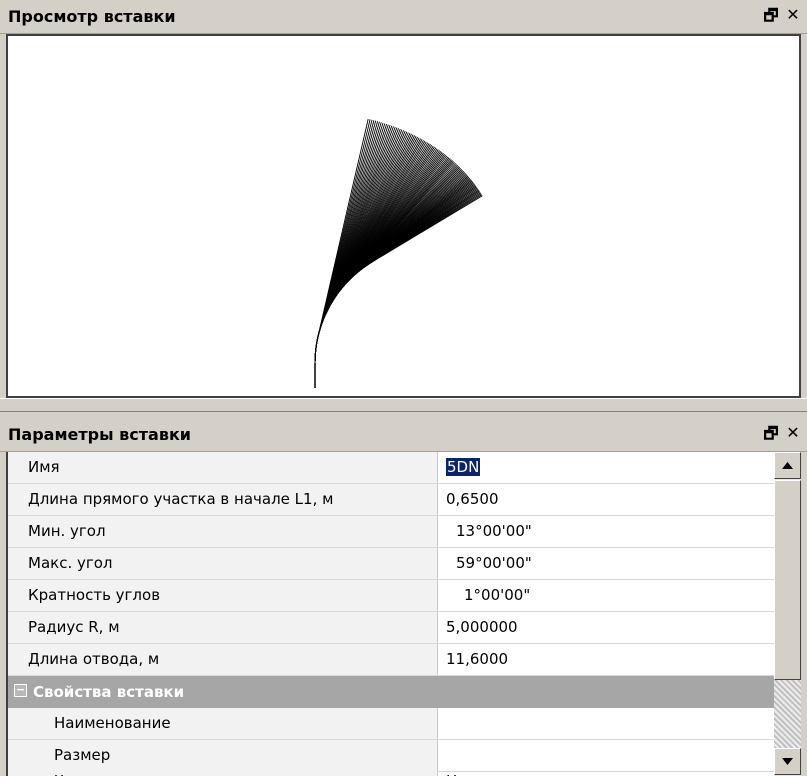 Image resolution: width=807 pixels, height=776 pixels. What do you see at coordinates (223, 467) in the screenshot?
I see `property-label: Имя` at bounding box center [223, 467].